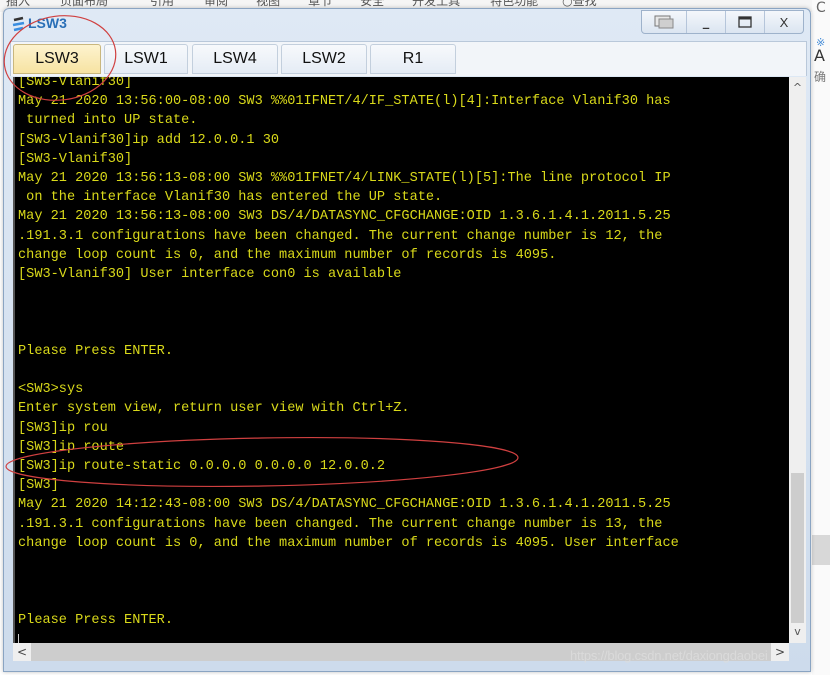  I want to click on watermark: https://blog.csdn.net/daxiongdaobei, so click(669, 655).